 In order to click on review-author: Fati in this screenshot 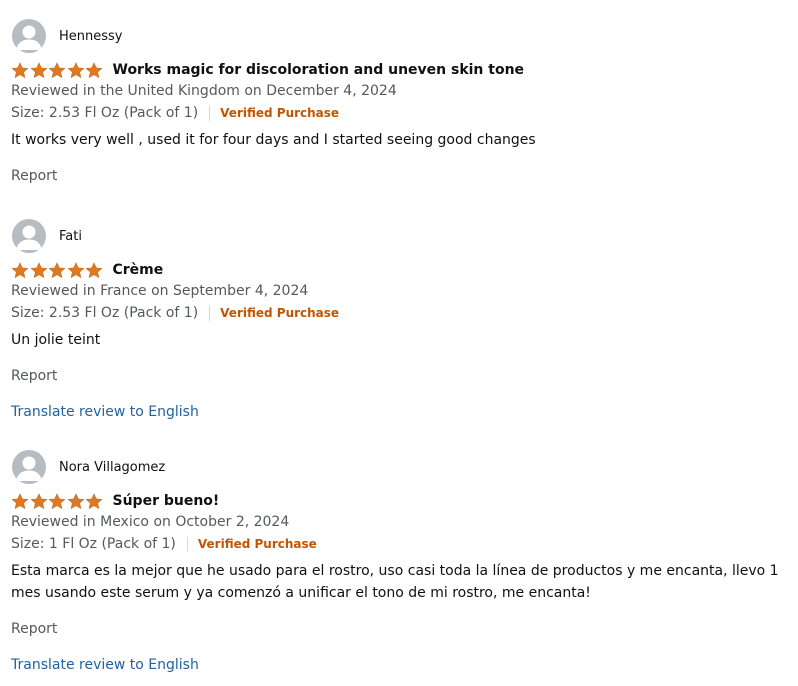, I will do `click(47, 236)`.